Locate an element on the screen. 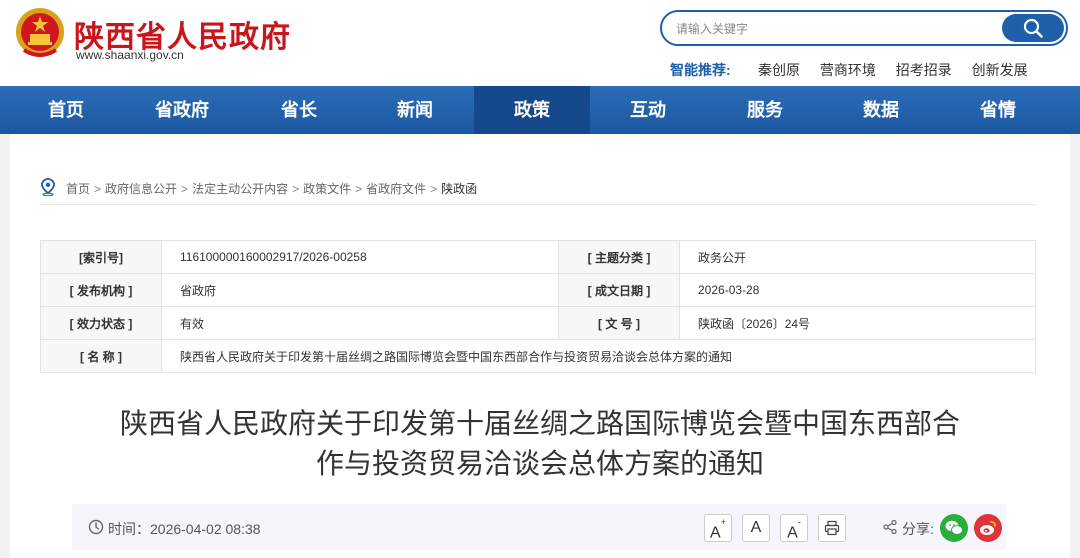  nav-governor: 省长 is located at coordinates (299, 110).